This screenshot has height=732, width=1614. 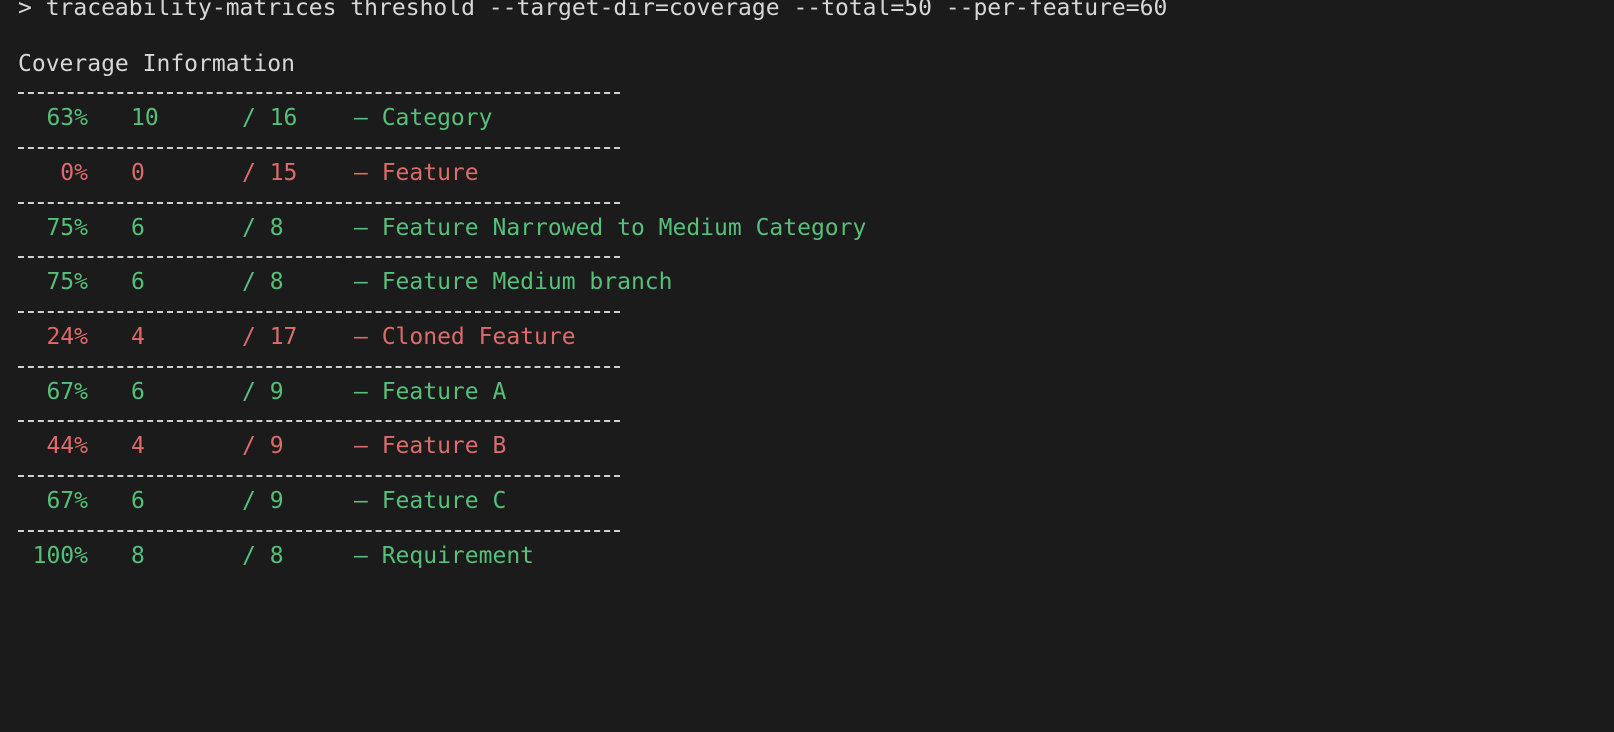 What do you see at coordinates (807, 446) in the screenshot?
I see `coverage-row-feature-b: 44% 4 / 9 – Feature B` at bounding box center [807, 446].